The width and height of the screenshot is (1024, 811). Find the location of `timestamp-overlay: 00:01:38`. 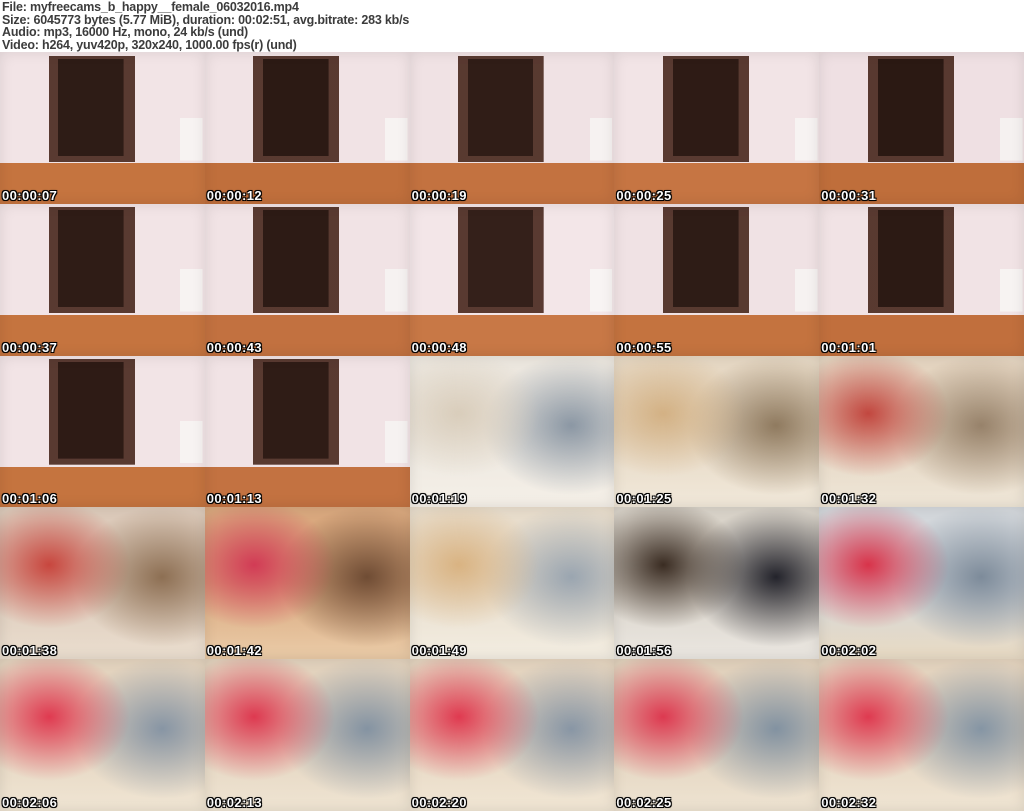

timestamp-overlay: 00:01:38 is located at coordinates (30, 651).